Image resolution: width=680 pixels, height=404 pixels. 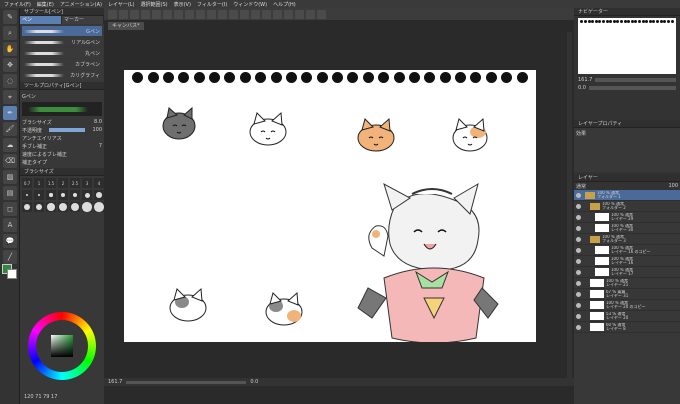 I want to click on fill-icon: ▨, so click(x=10, y=177).